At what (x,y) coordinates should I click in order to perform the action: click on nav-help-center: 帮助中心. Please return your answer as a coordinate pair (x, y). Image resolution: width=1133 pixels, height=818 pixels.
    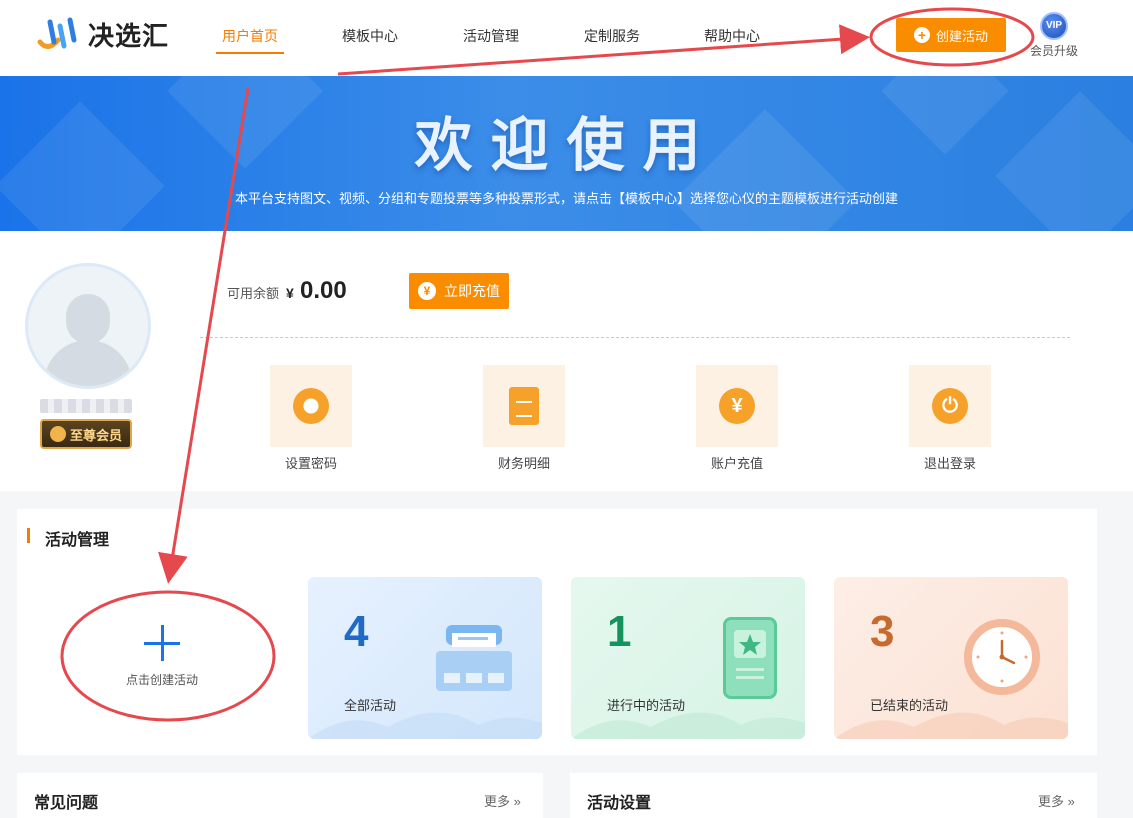
    Looking at the image, I should click on (732, 36).